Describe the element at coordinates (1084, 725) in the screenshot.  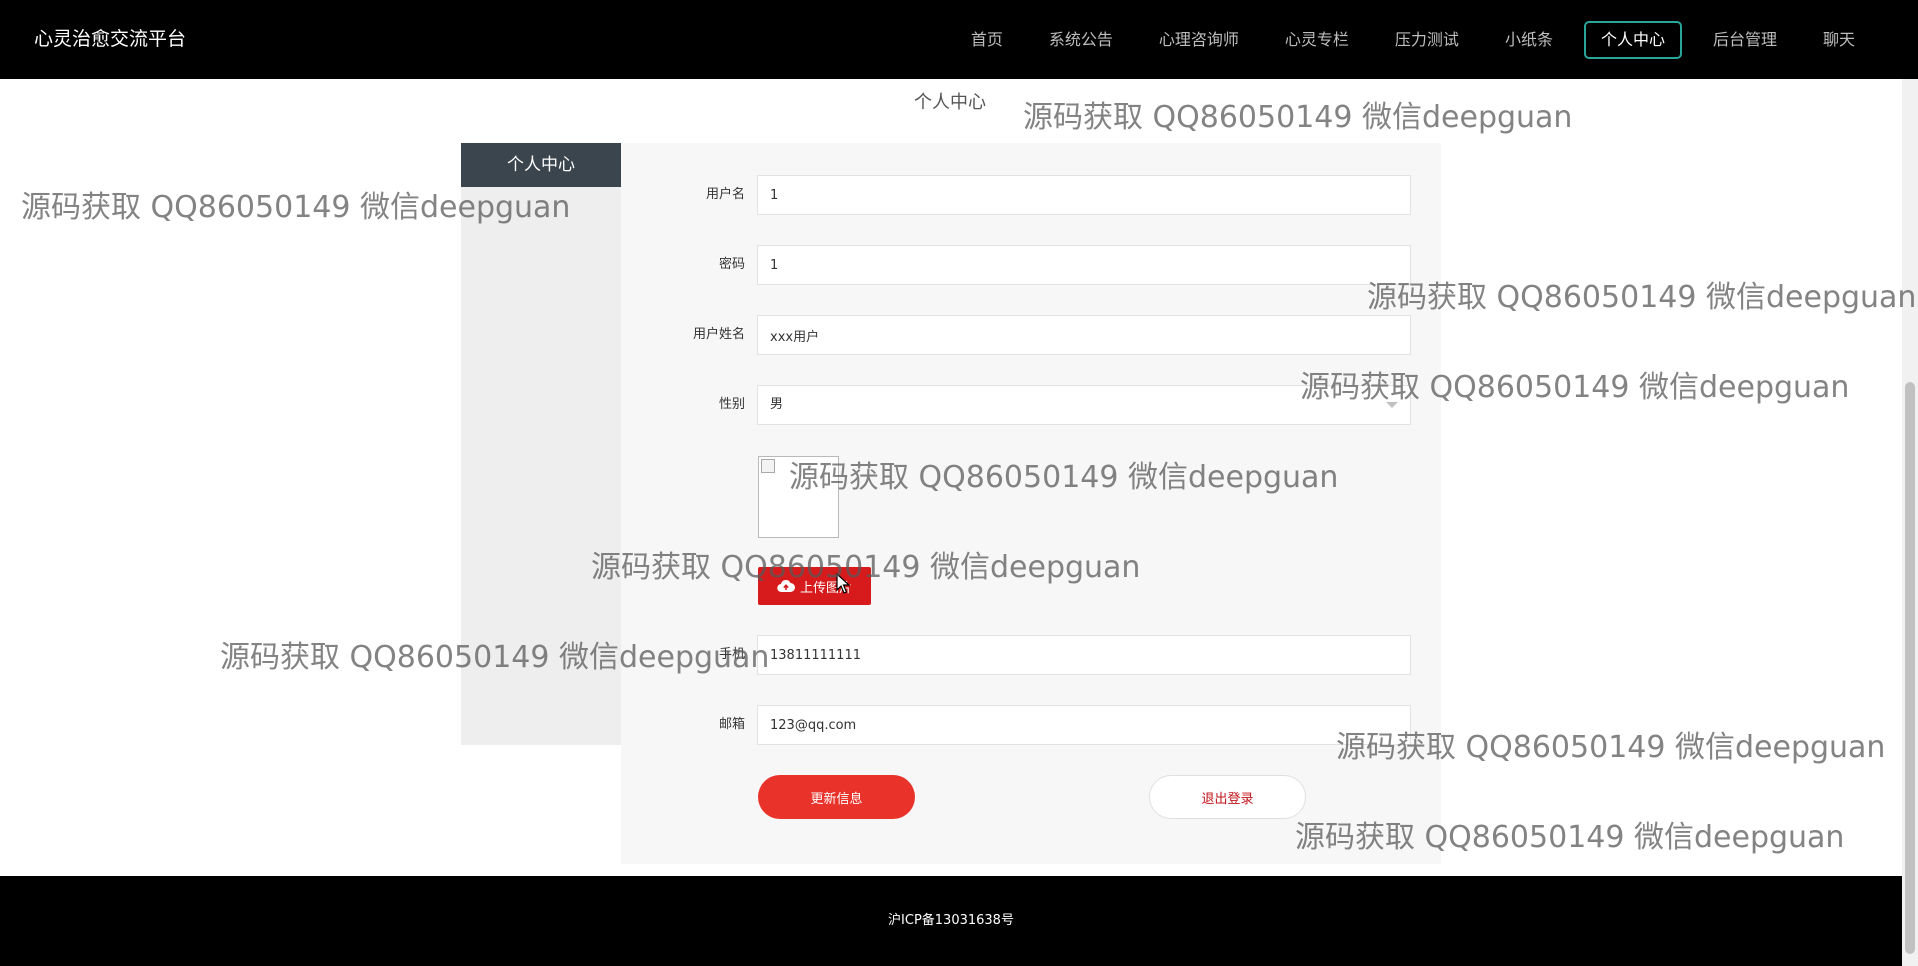
I see `email-input` at that location.